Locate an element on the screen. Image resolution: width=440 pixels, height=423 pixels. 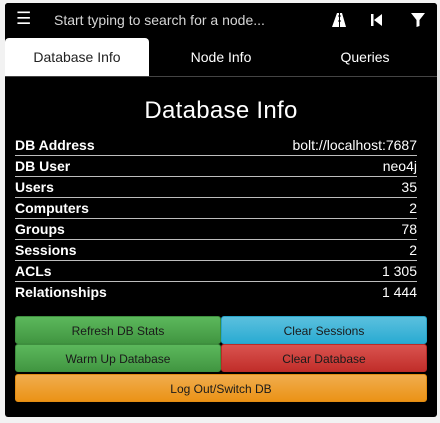
table-row: Relationships 1 444 is located at coordinates (216, 292).